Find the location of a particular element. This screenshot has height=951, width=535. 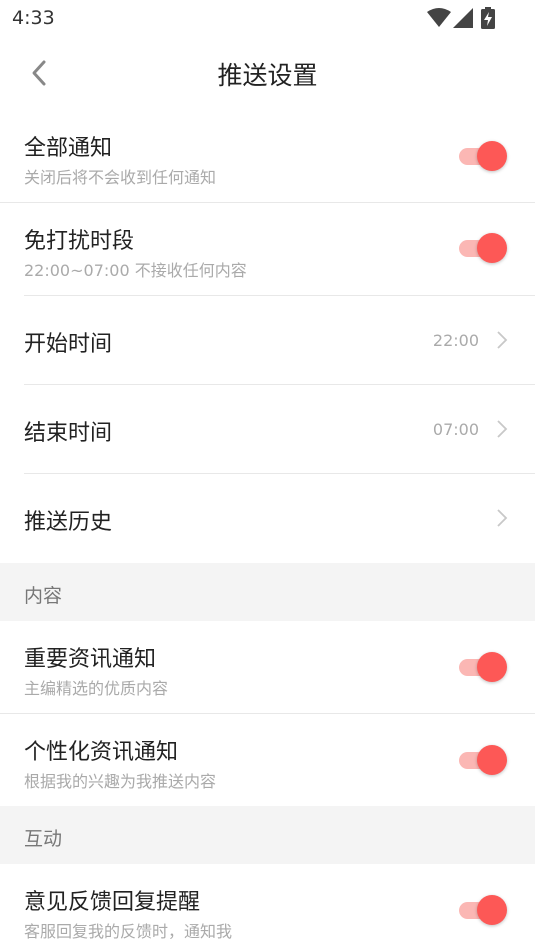

dnd-row: 免打扰时段 22:00~07:00 不接收任何内容 is located at coordinates (267, 249).